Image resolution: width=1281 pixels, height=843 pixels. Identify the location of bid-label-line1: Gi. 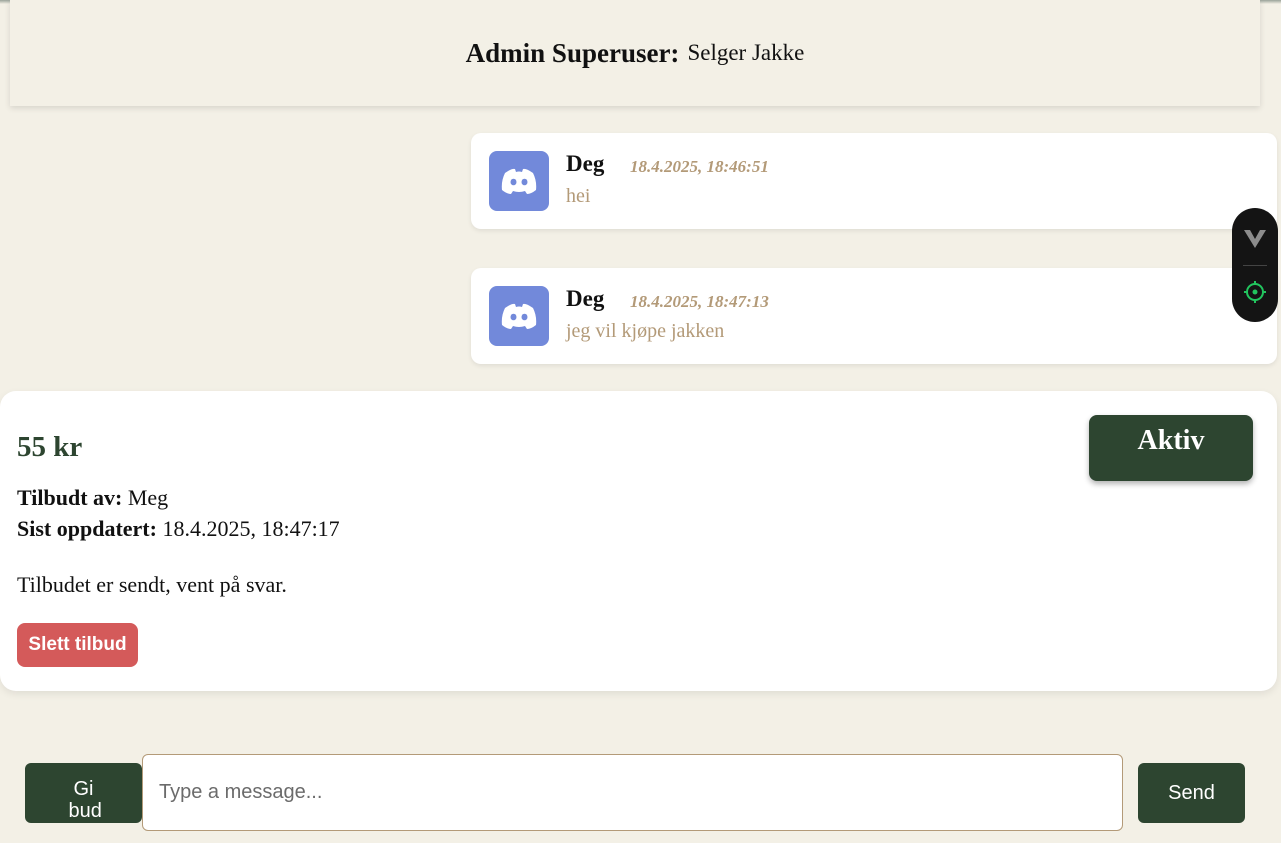
(83, 789).